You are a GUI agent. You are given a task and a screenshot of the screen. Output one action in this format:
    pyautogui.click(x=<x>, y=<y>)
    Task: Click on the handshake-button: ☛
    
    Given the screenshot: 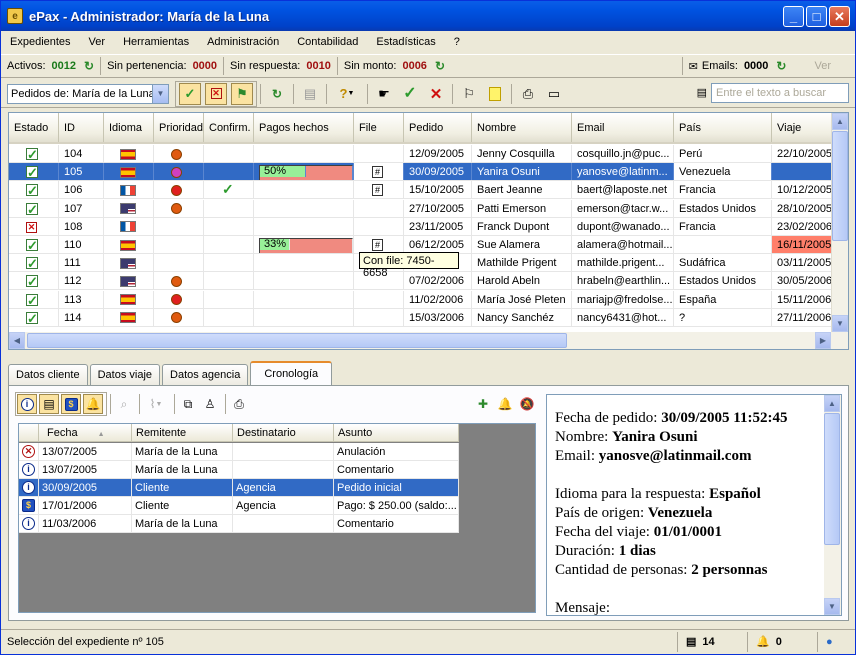 What is the action you would take?
    pyautogui.click(x=384, y=94)
    